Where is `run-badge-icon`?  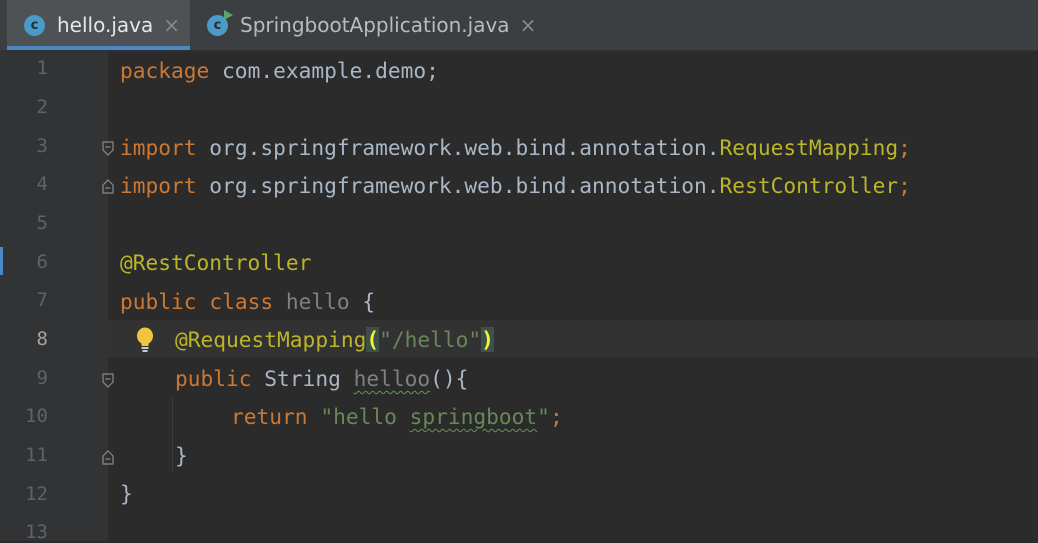
run-badge-icon is located at coordinates (228, 14).